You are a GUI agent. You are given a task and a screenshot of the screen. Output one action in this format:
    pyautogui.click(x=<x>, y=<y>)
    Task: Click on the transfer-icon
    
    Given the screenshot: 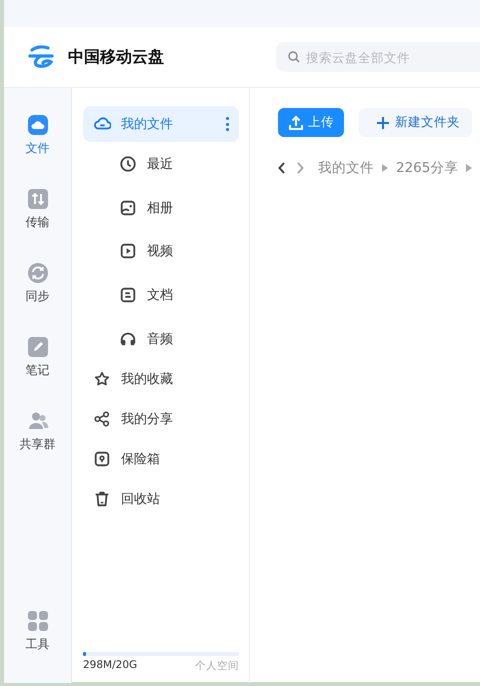 What is the action you would take?
    pyautogui.click(x=37, y=199)
    